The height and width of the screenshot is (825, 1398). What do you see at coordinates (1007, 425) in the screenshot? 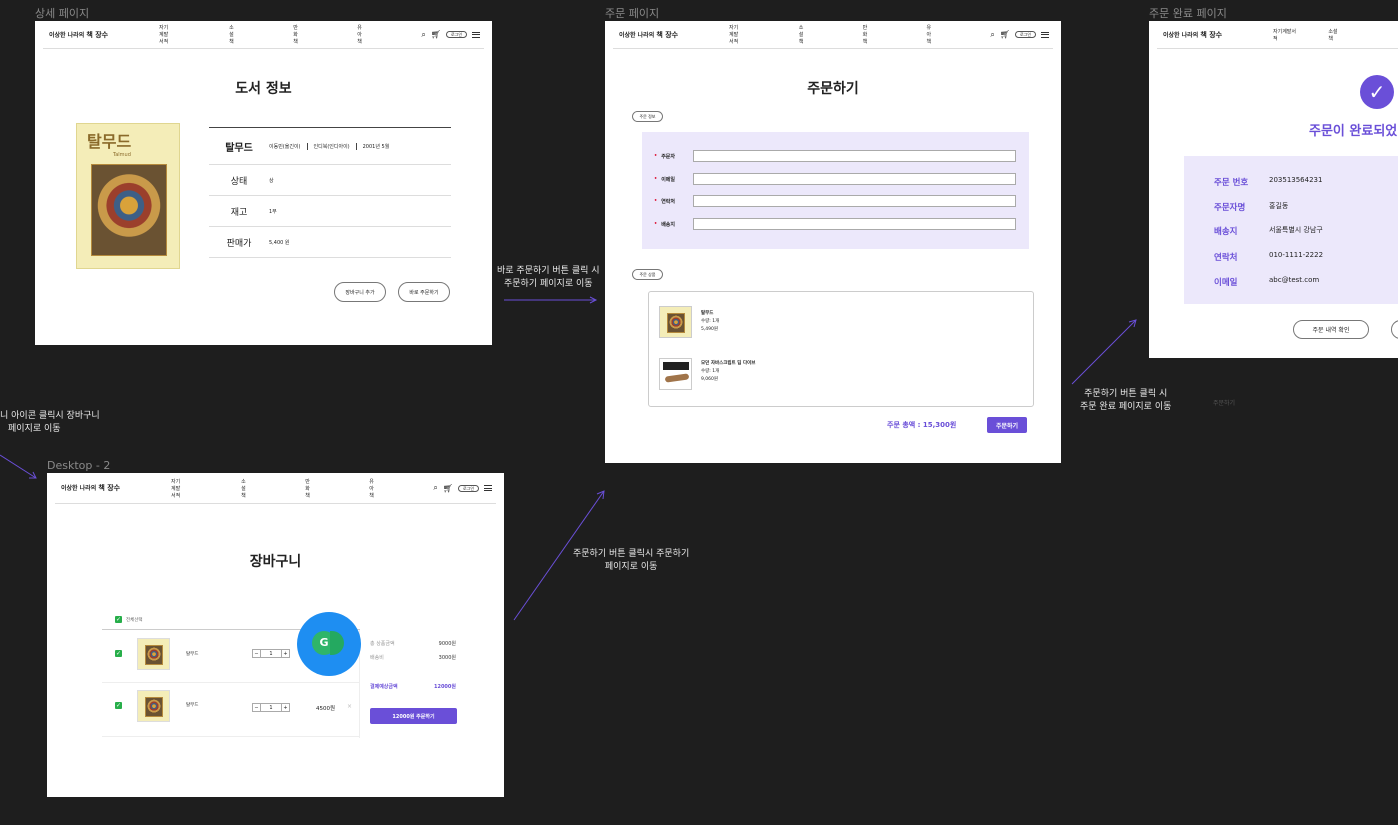
I see `order-submit-button: 주문하기` at bounding box center [1007, 425].